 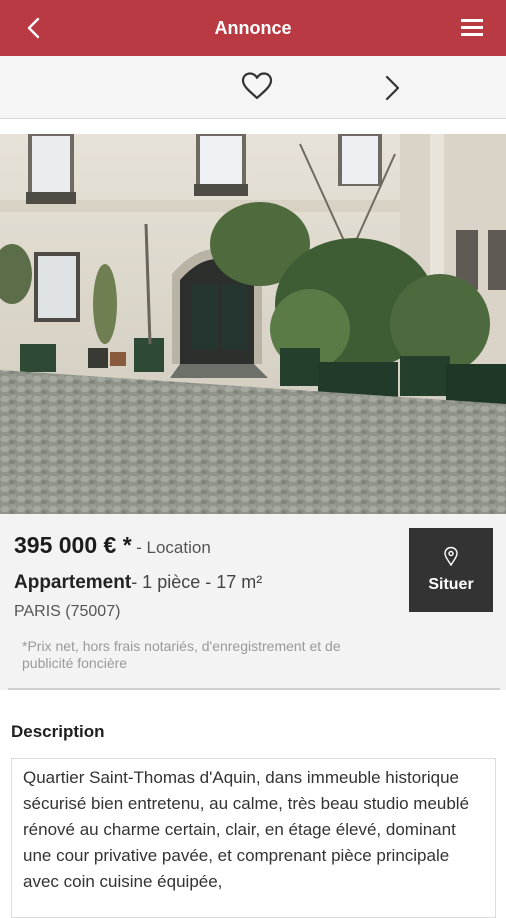 I want to click on price: 395 000 € *, so click(x=73, y=545).